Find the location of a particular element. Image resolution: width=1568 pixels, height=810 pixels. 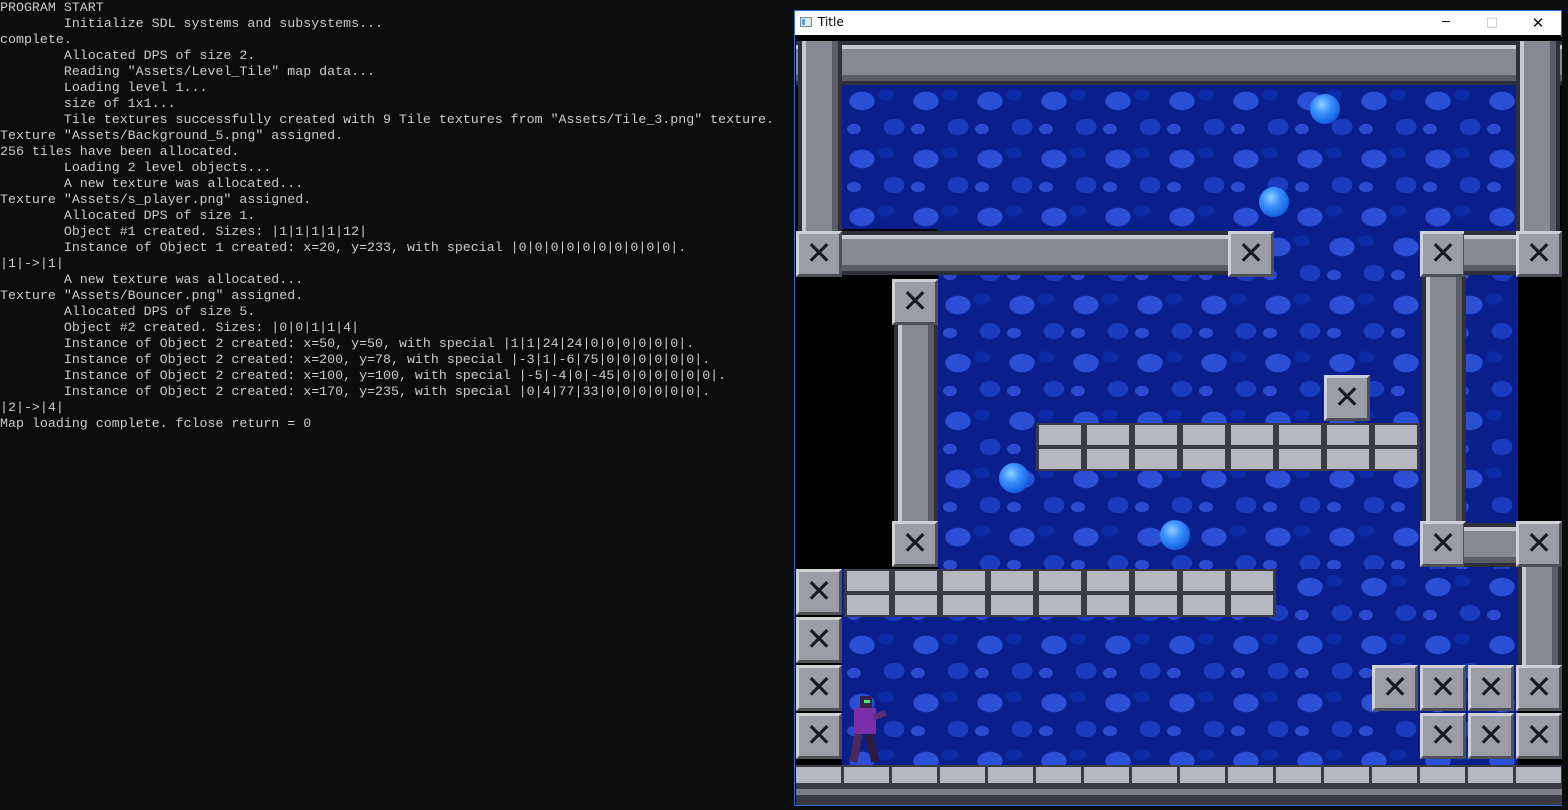

player-visor is located at coordinates (867, 701).